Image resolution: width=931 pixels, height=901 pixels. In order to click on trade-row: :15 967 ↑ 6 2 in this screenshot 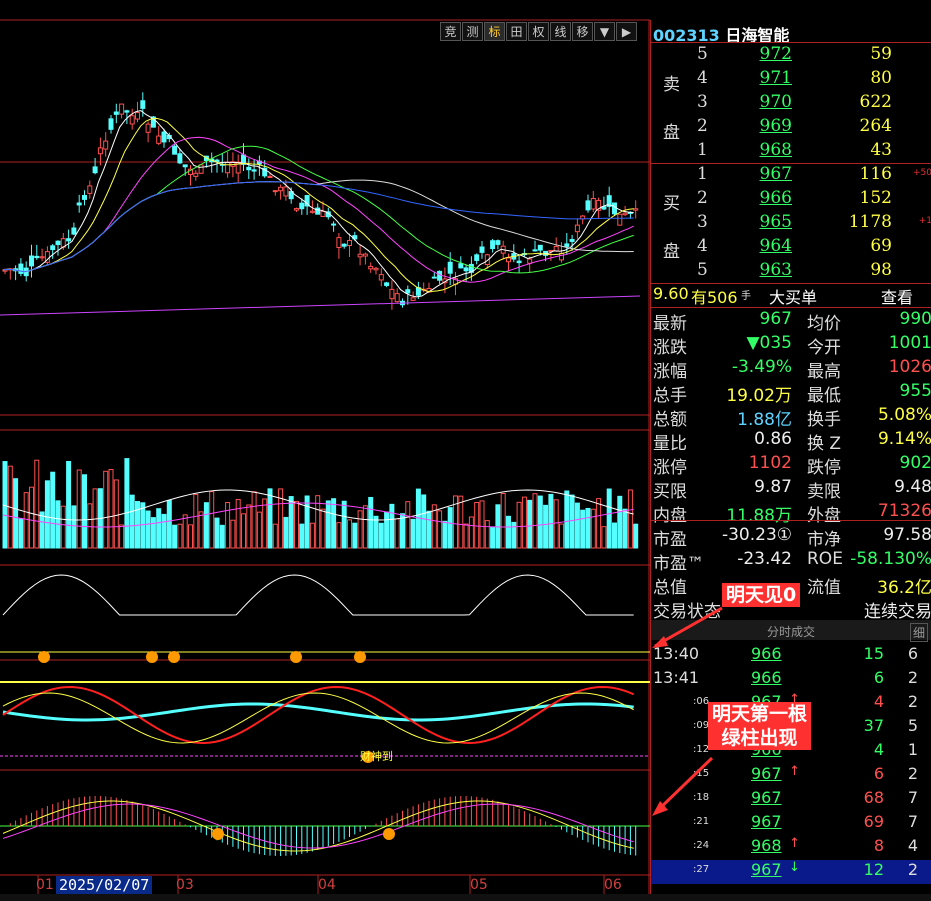, I will do `click(791, 776)`.